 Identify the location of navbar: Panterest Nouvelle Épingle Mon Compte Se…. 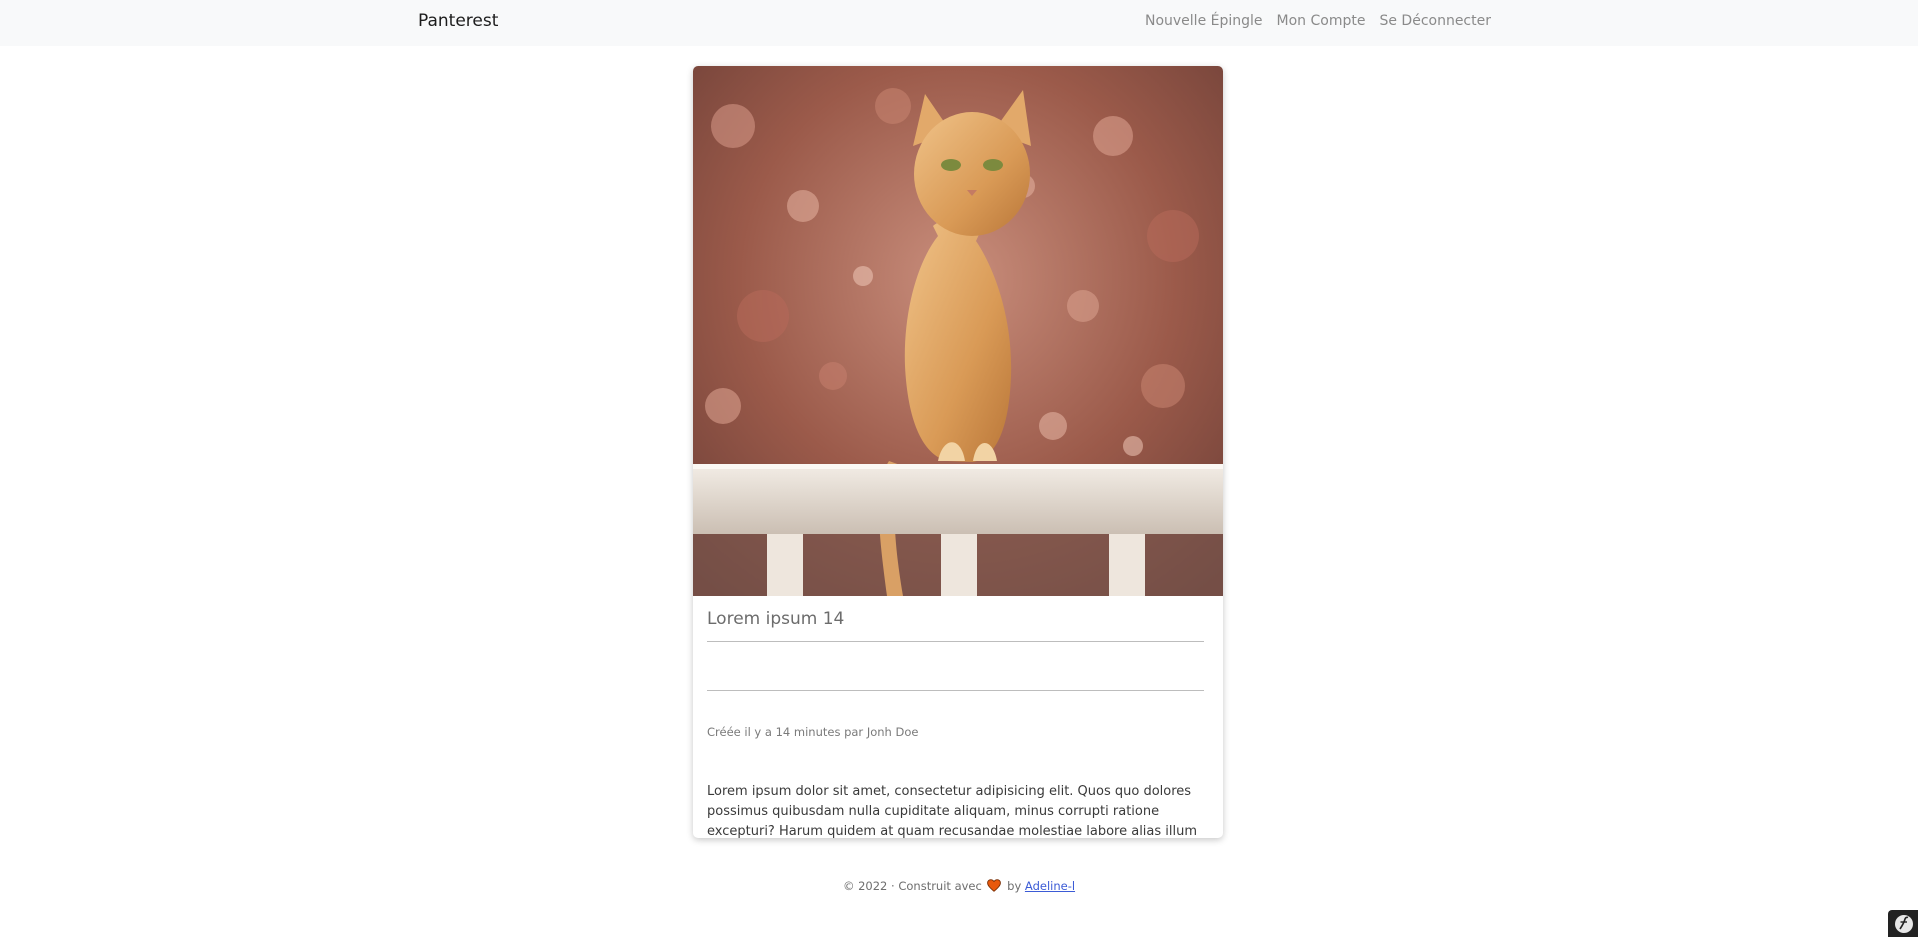
(959, 23).